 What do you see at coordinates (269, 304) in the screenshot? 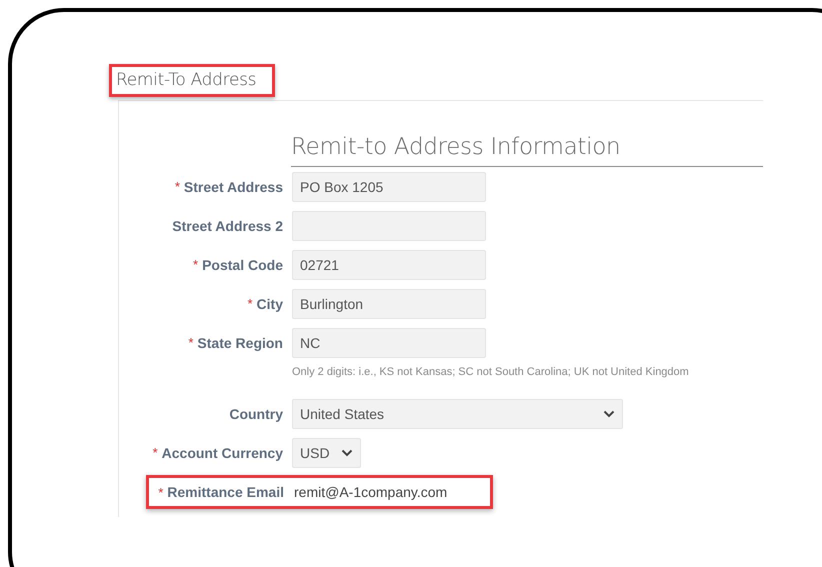
I see `field-label: City` at bounding box center [269, 304].